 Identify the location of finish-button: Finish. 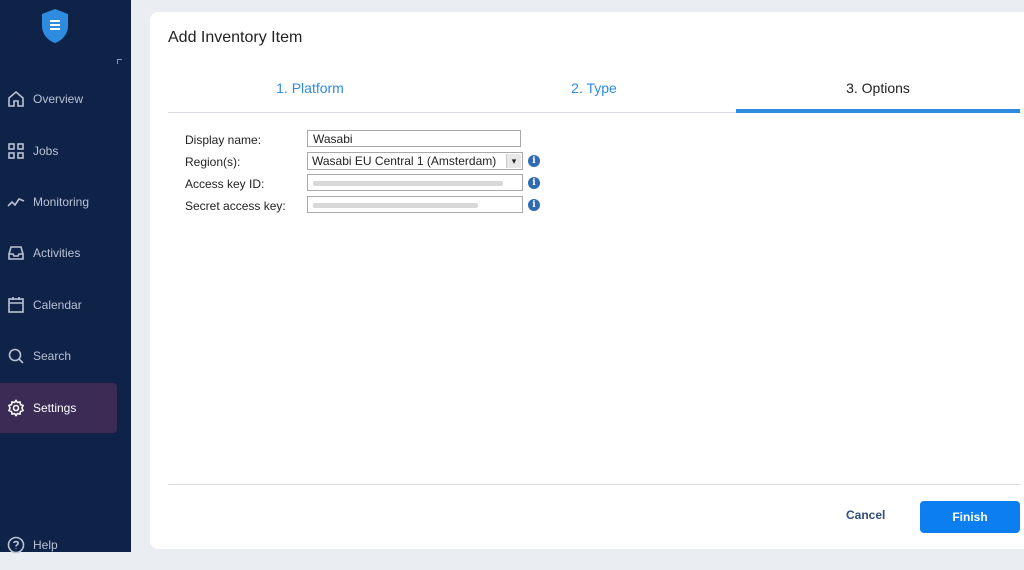
(970, 517).